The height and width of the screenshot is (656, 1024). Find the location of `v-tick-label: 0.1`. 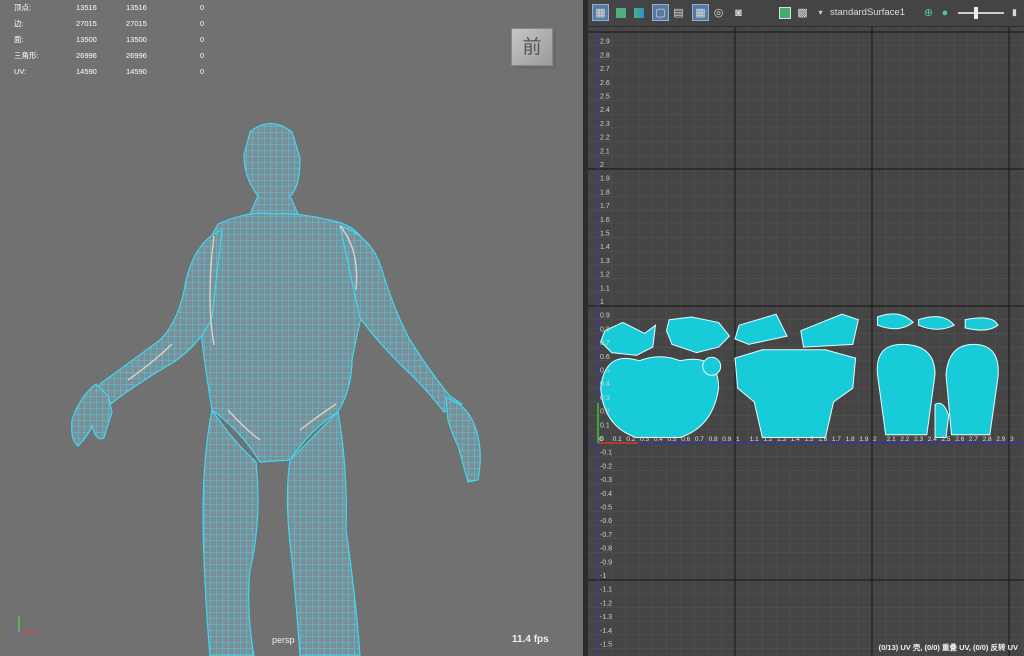

v-tick-label: 0.1 is located at coordinates (605, 425).